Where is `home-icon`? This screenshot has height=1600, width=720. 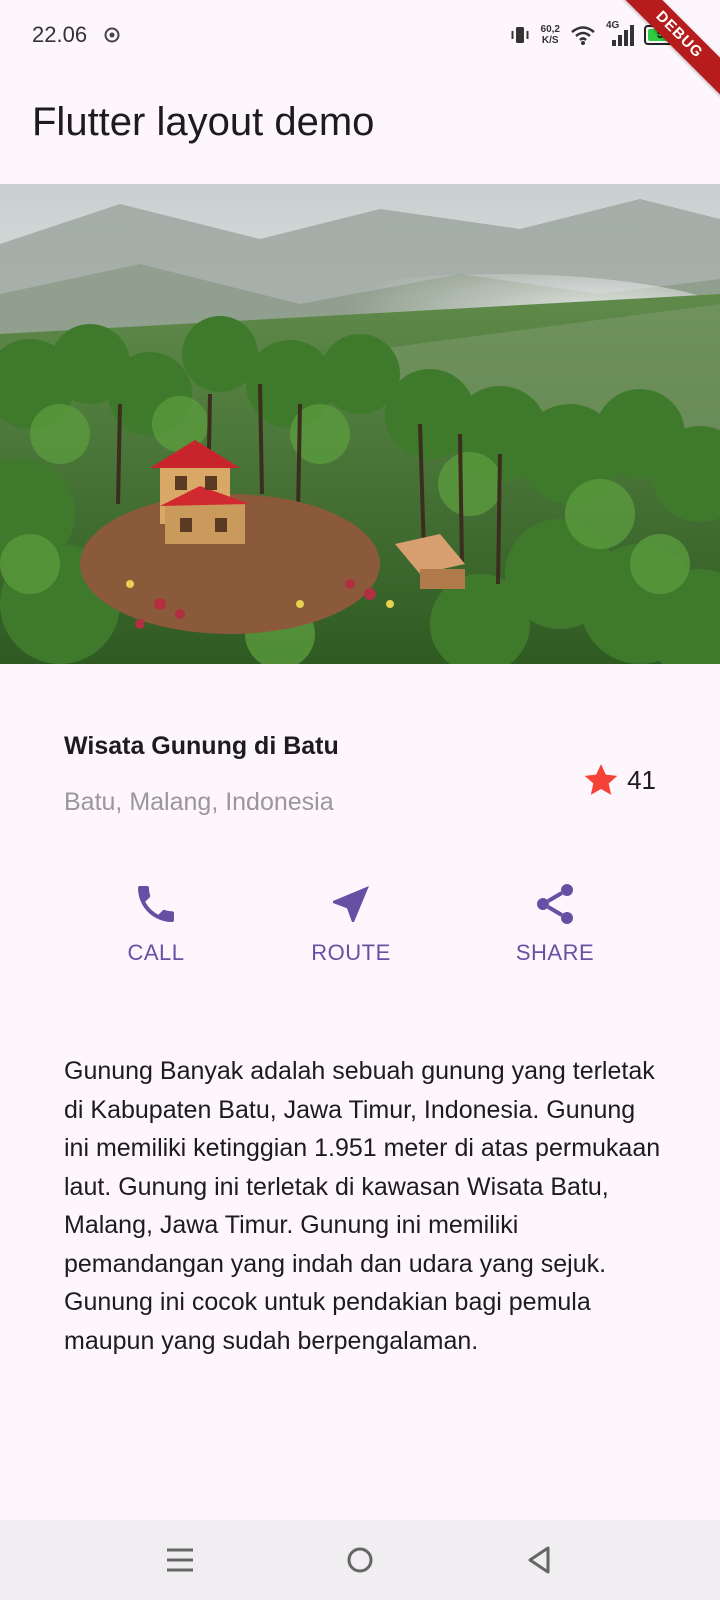 home-icon is located at coordinates (360, 1560).